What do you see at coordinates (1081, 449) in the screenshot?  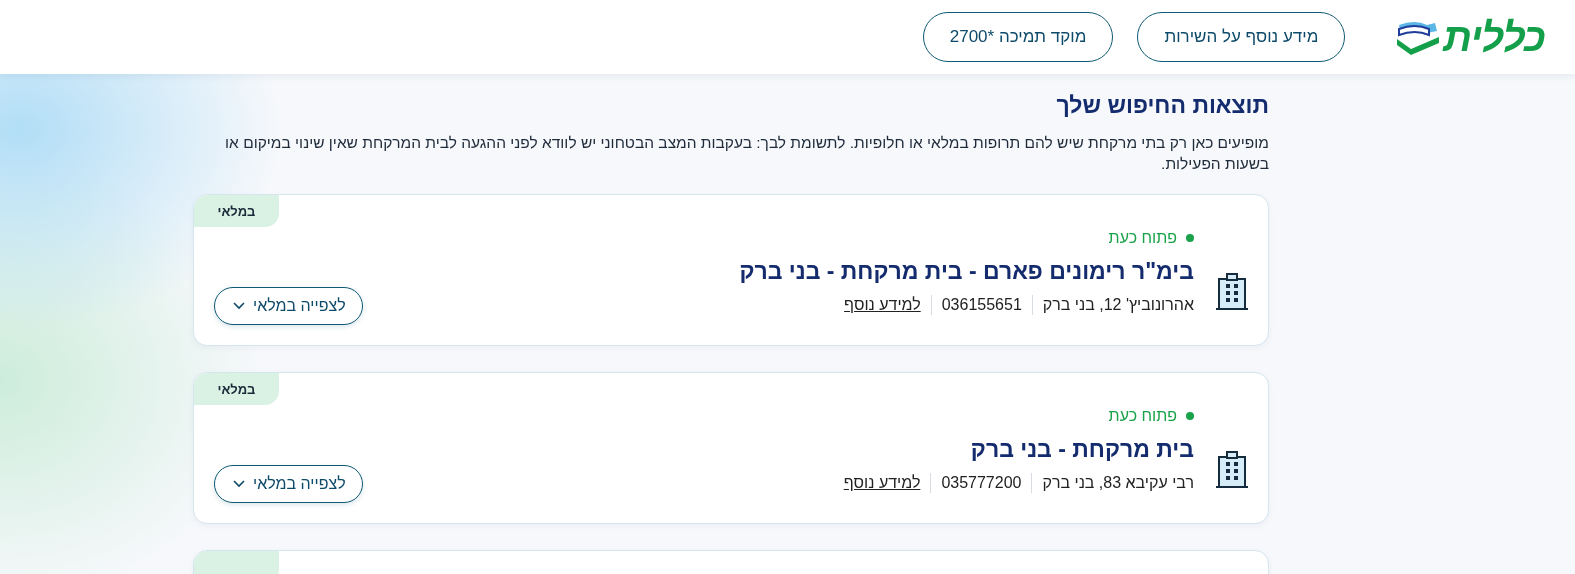 I see `pharmacy-name: בית מרקחת - בני ברק` at bounding box center [1081, 449].